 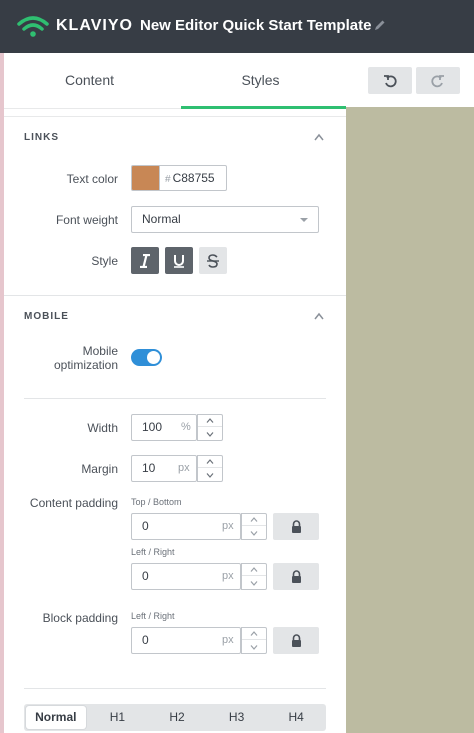 What do you see at coordinates (177, 717) in the screenshot?
I see `heading-h2-button: H2` at bounding box center [177, 717].